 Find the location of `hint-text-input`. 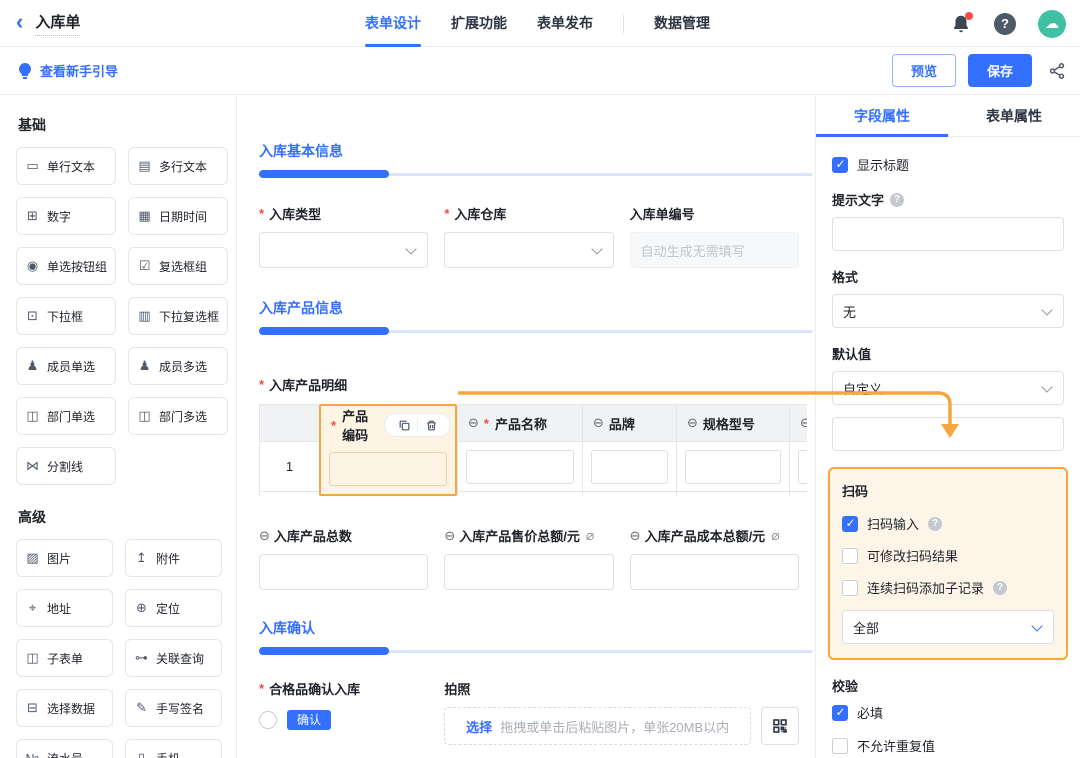

hint-text-input is located at coordinates (948, 234).